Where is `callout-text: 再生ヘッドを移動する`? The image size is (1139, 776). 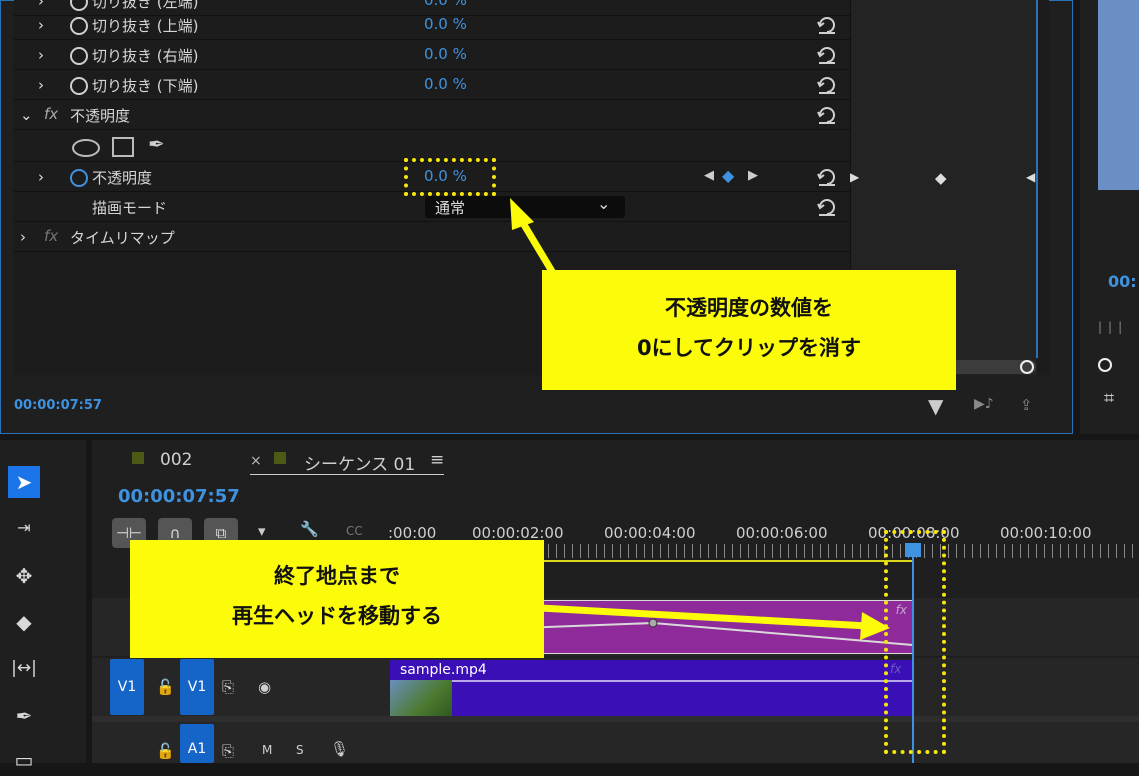
callout-text: 再生ヘッドを移動する is located at coordinates (337, 616).